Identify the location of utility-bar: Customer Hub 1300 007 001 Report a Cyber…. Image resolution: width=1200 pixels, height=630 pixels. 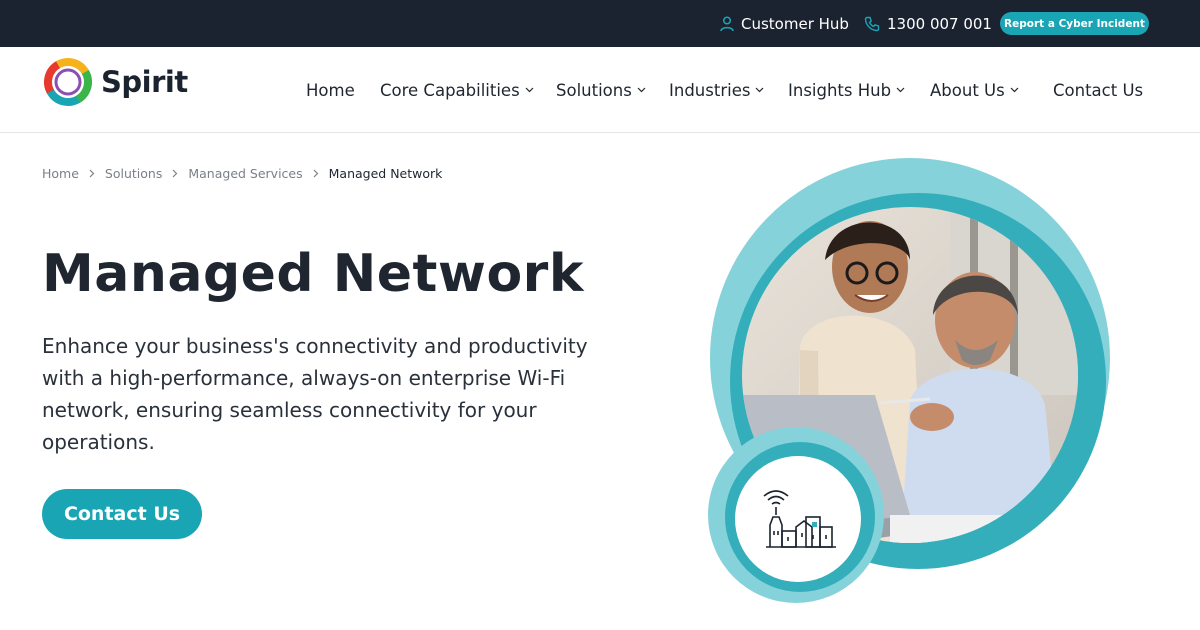
(600, 23).